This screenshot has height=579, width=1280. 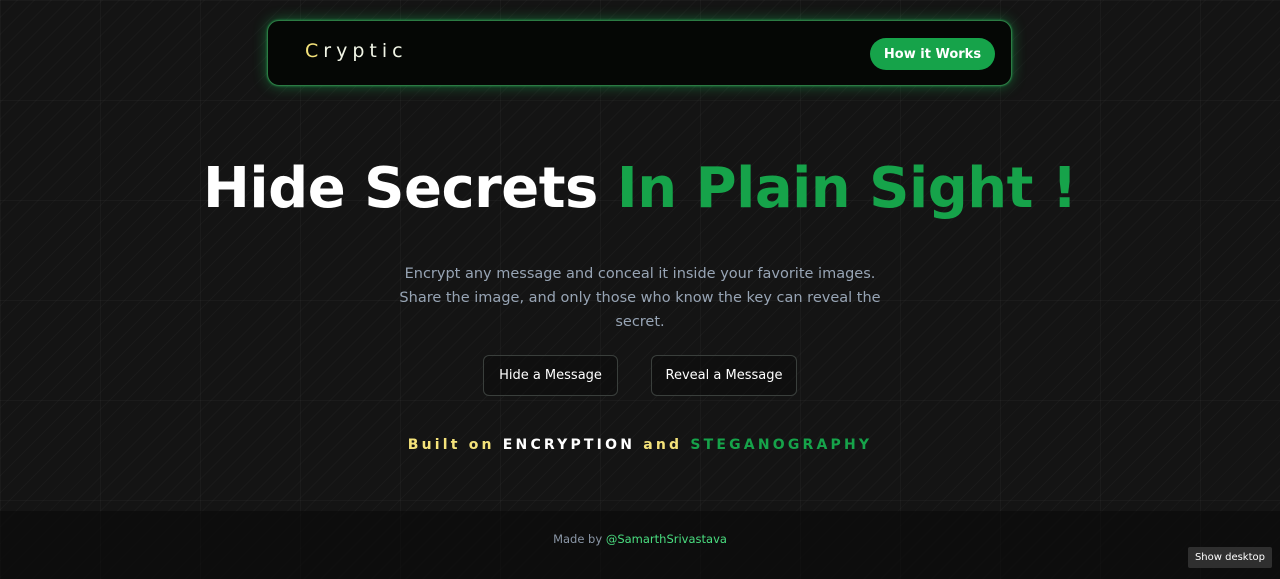 I want to click on show-desktop-button: Show desktop, so click(x=1229, y=557).